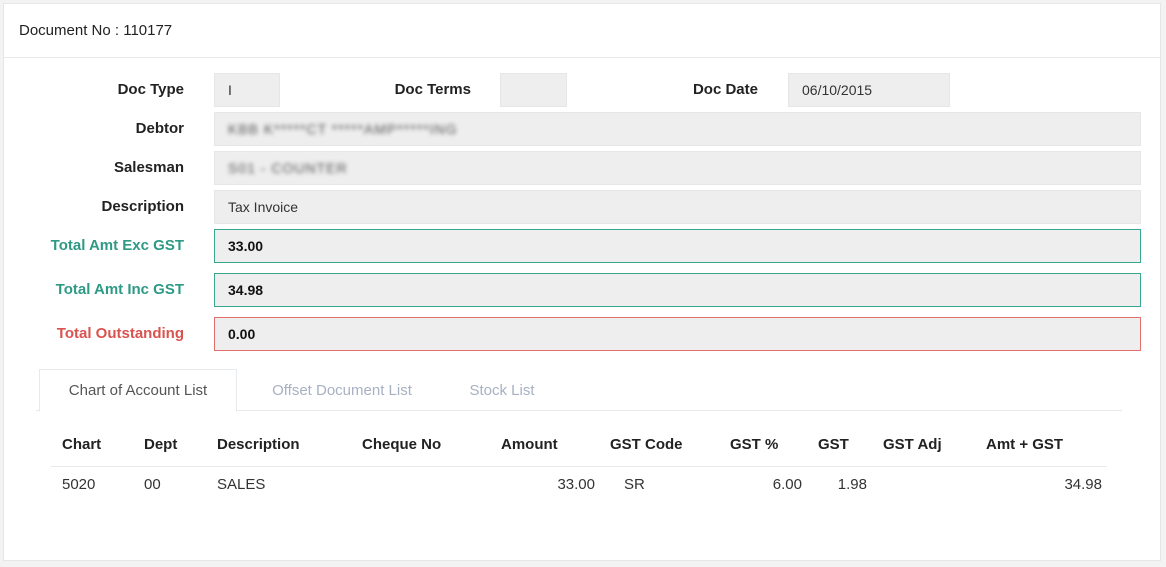  What do you see at coordinates (148, 167) in the screenshot?
I see `salesman-label: Salesman` at bounding box center [148, 167].